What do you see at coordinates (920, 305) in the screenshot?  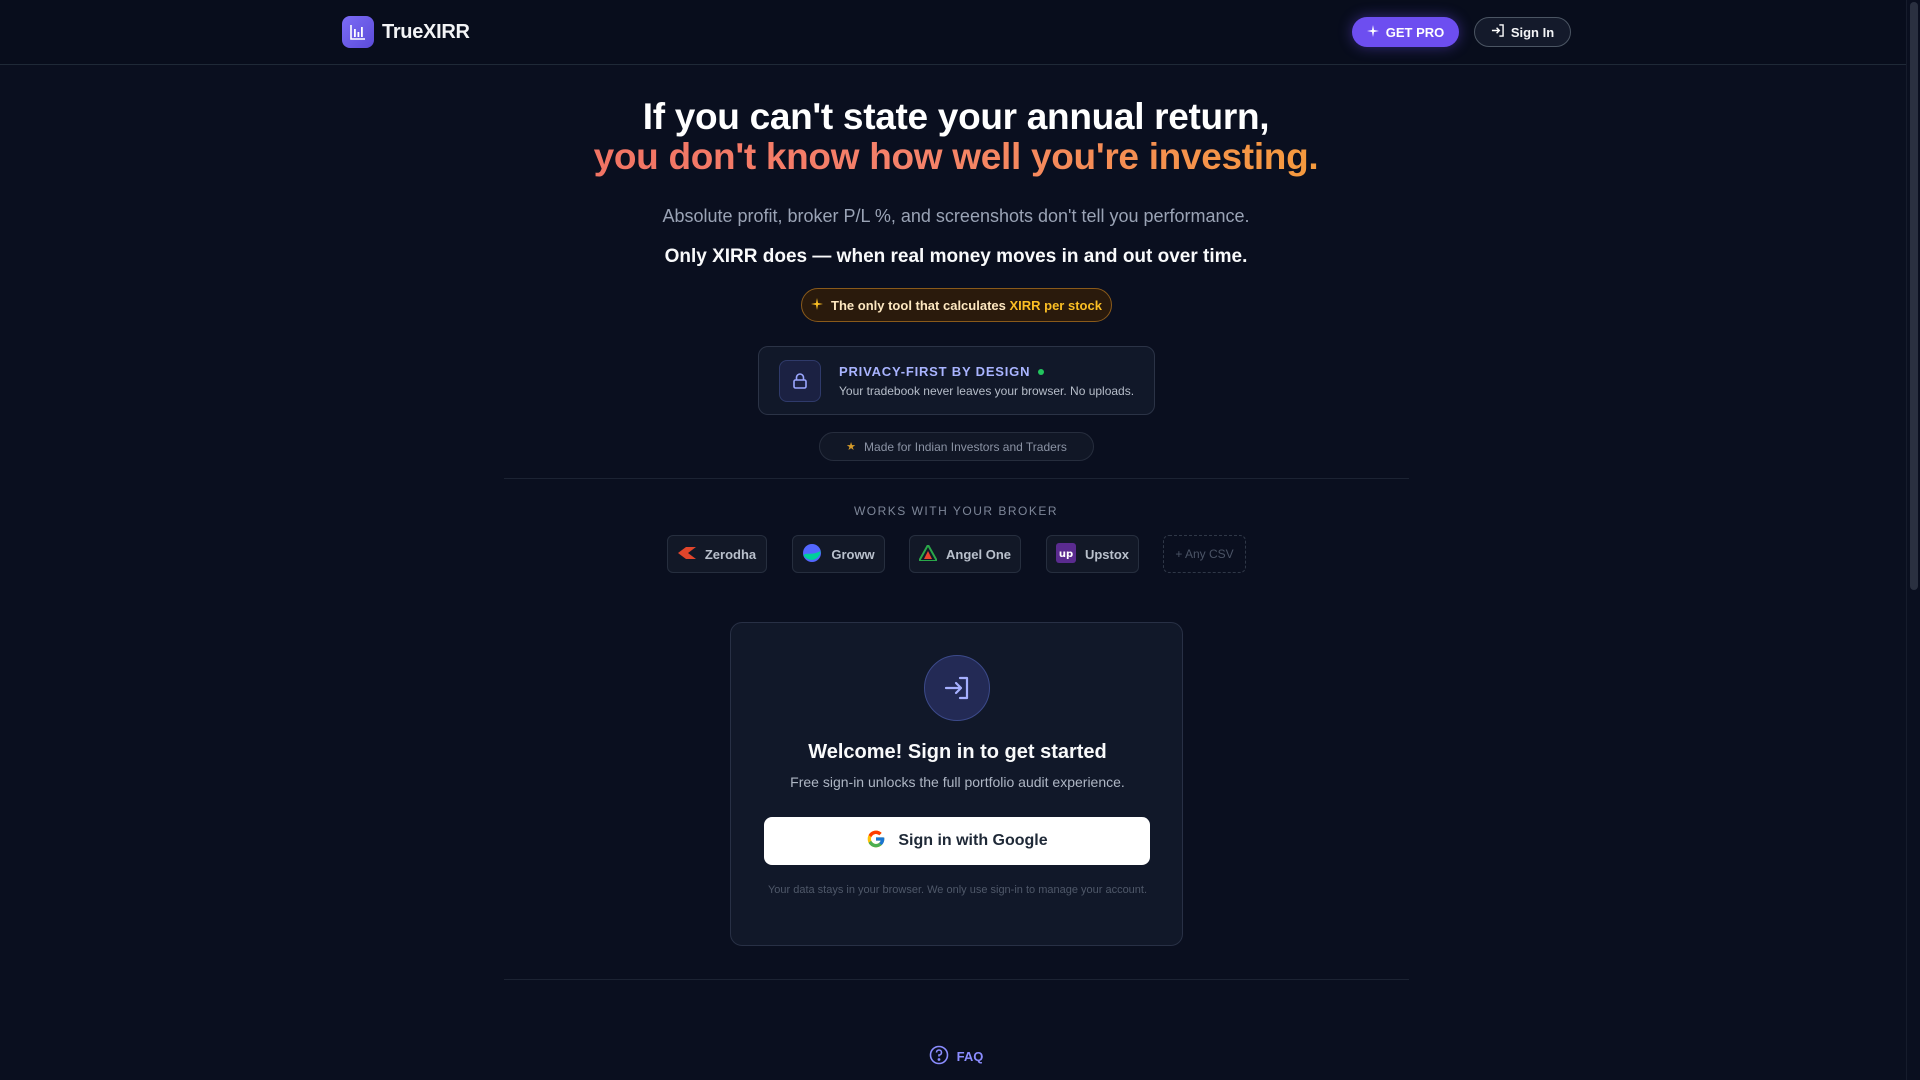 I see `badge-prefix: The only tool that calculates` at bounding box center [920, 305].